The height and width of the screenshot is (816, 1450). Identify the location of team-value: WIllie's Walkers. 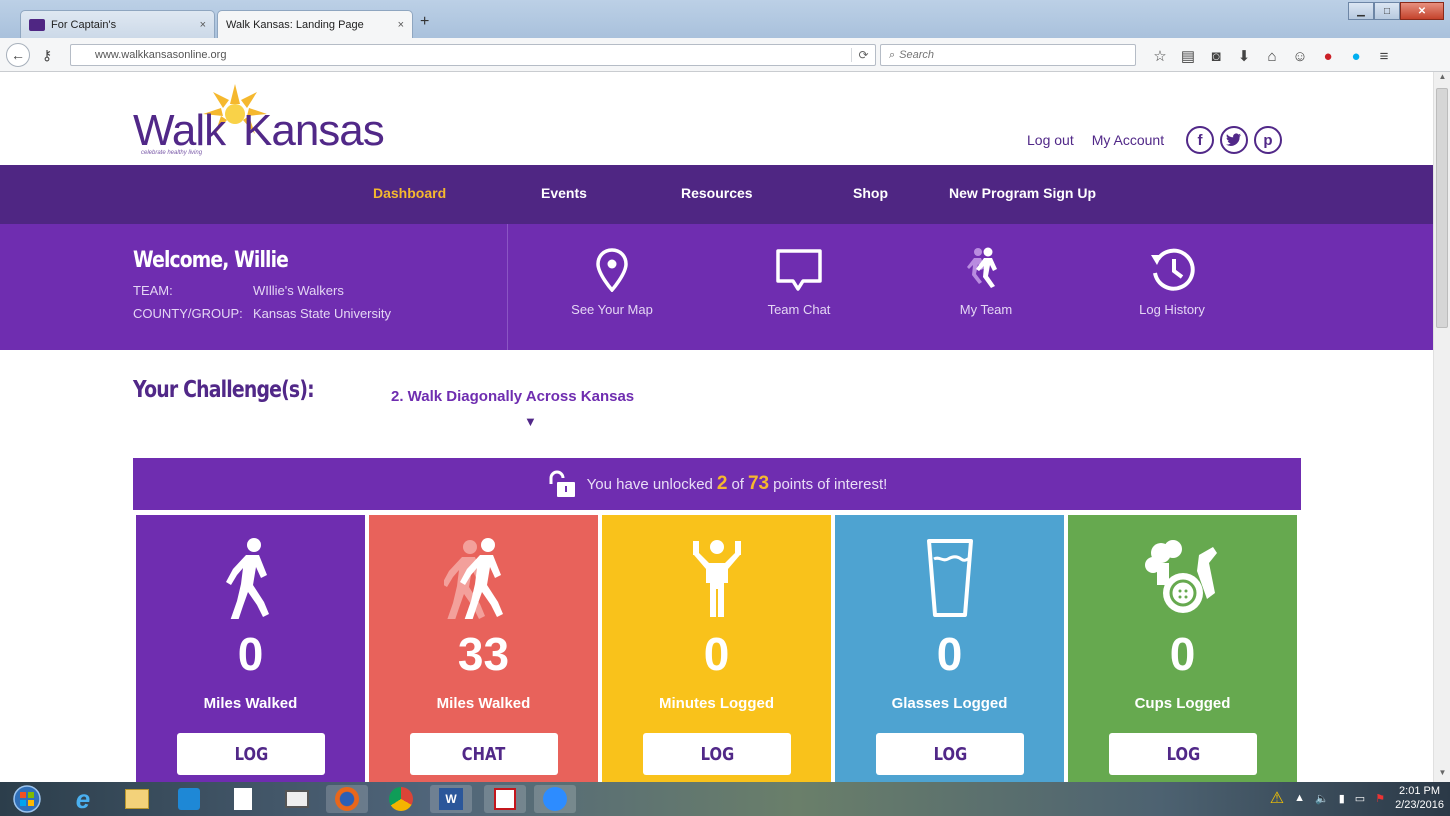
(298, 290).